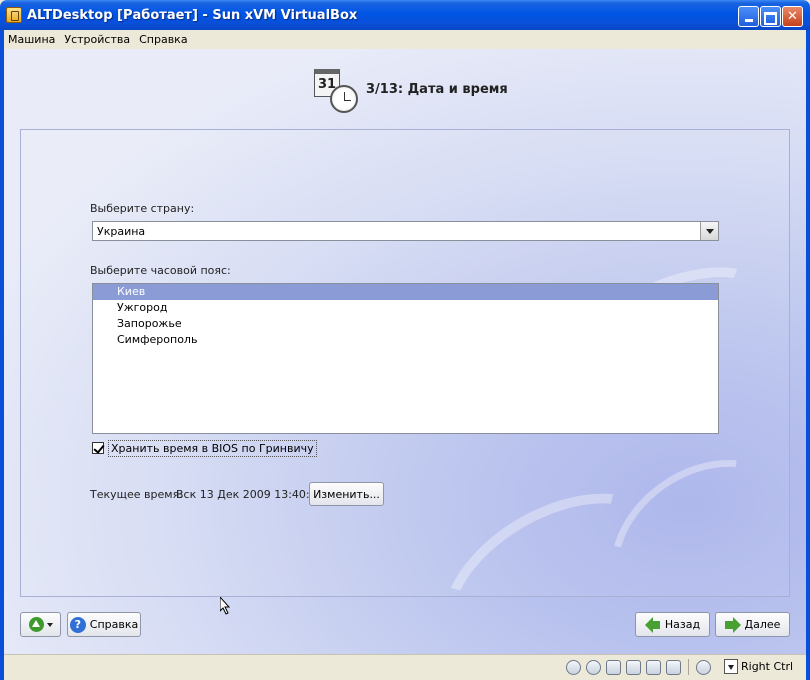 The height and width of the screenshot is (680, 810). What do you see at coordinates (652, 624) in the screenshot?
I see `arrow-left-icon` at bounding box center [652, 624].